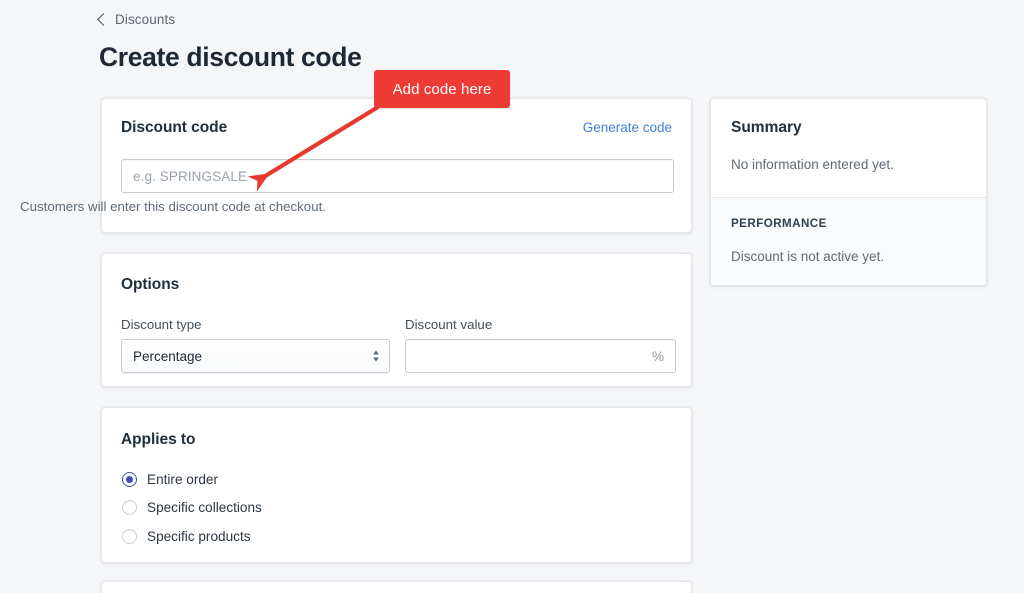 The height and width of the screenshot is (593, 1024). Describe the element at coordinates (161, 324) in the screenshot. I see `discount-type-label: Discount type` at that location.